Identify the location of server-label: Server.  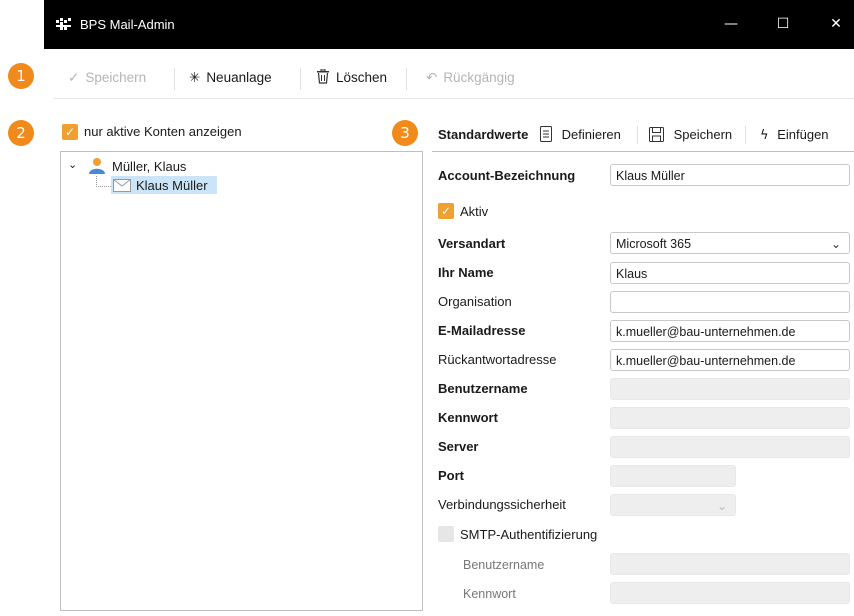
(458, 446).